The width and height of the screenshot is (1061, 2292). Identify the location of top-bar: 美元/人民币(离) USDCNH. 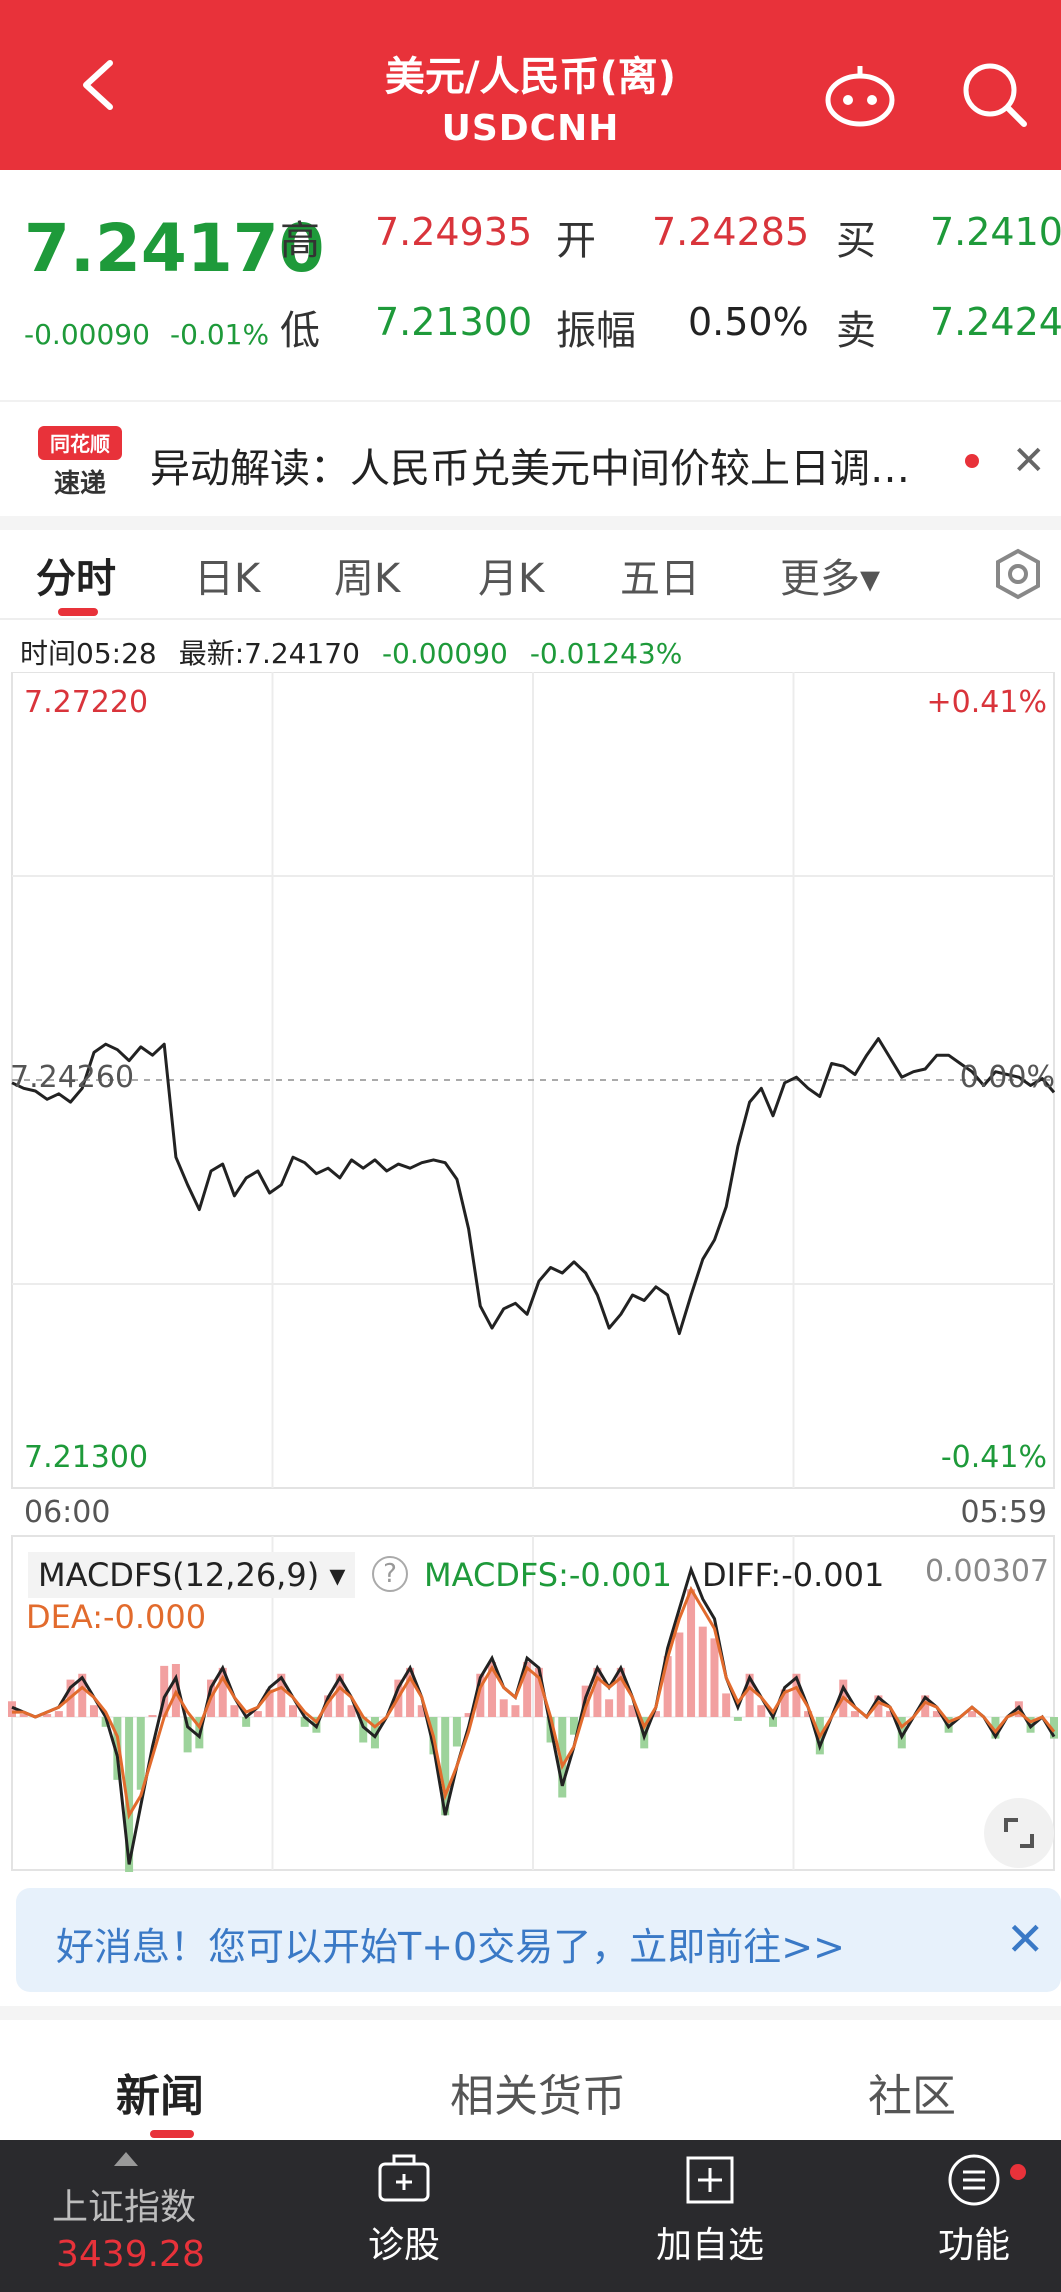
(530, 85).